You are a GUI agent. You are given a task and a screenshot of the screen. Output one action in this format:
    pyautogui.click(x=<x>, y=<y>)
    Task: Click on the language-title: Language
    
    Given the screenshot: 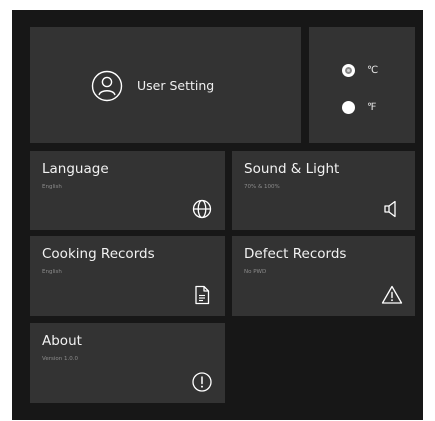 What is the action you would take?
    pyautogui.click(x=75, y=169)
    